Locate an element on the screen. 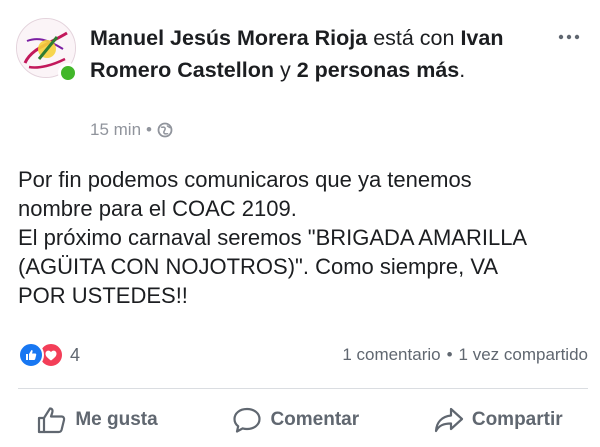  and-text: y is located at coordinates (285, 70).